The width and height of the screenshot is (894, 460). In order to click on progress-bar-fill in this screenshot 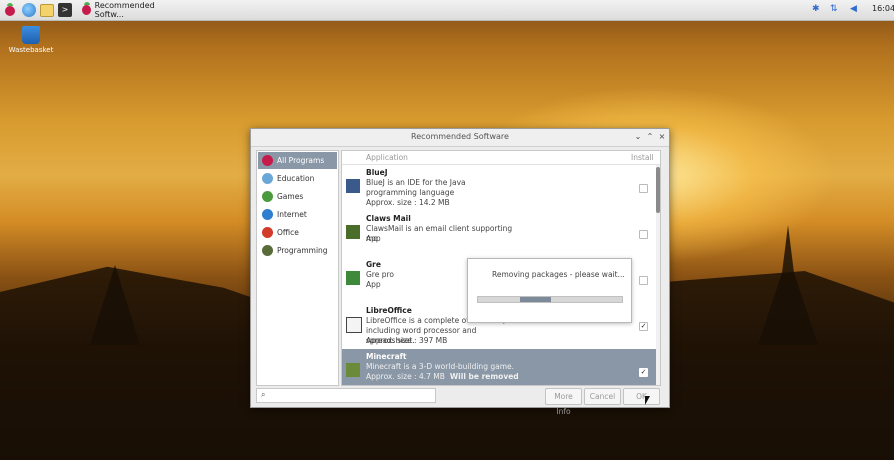, I will do `click(535, 299)`.